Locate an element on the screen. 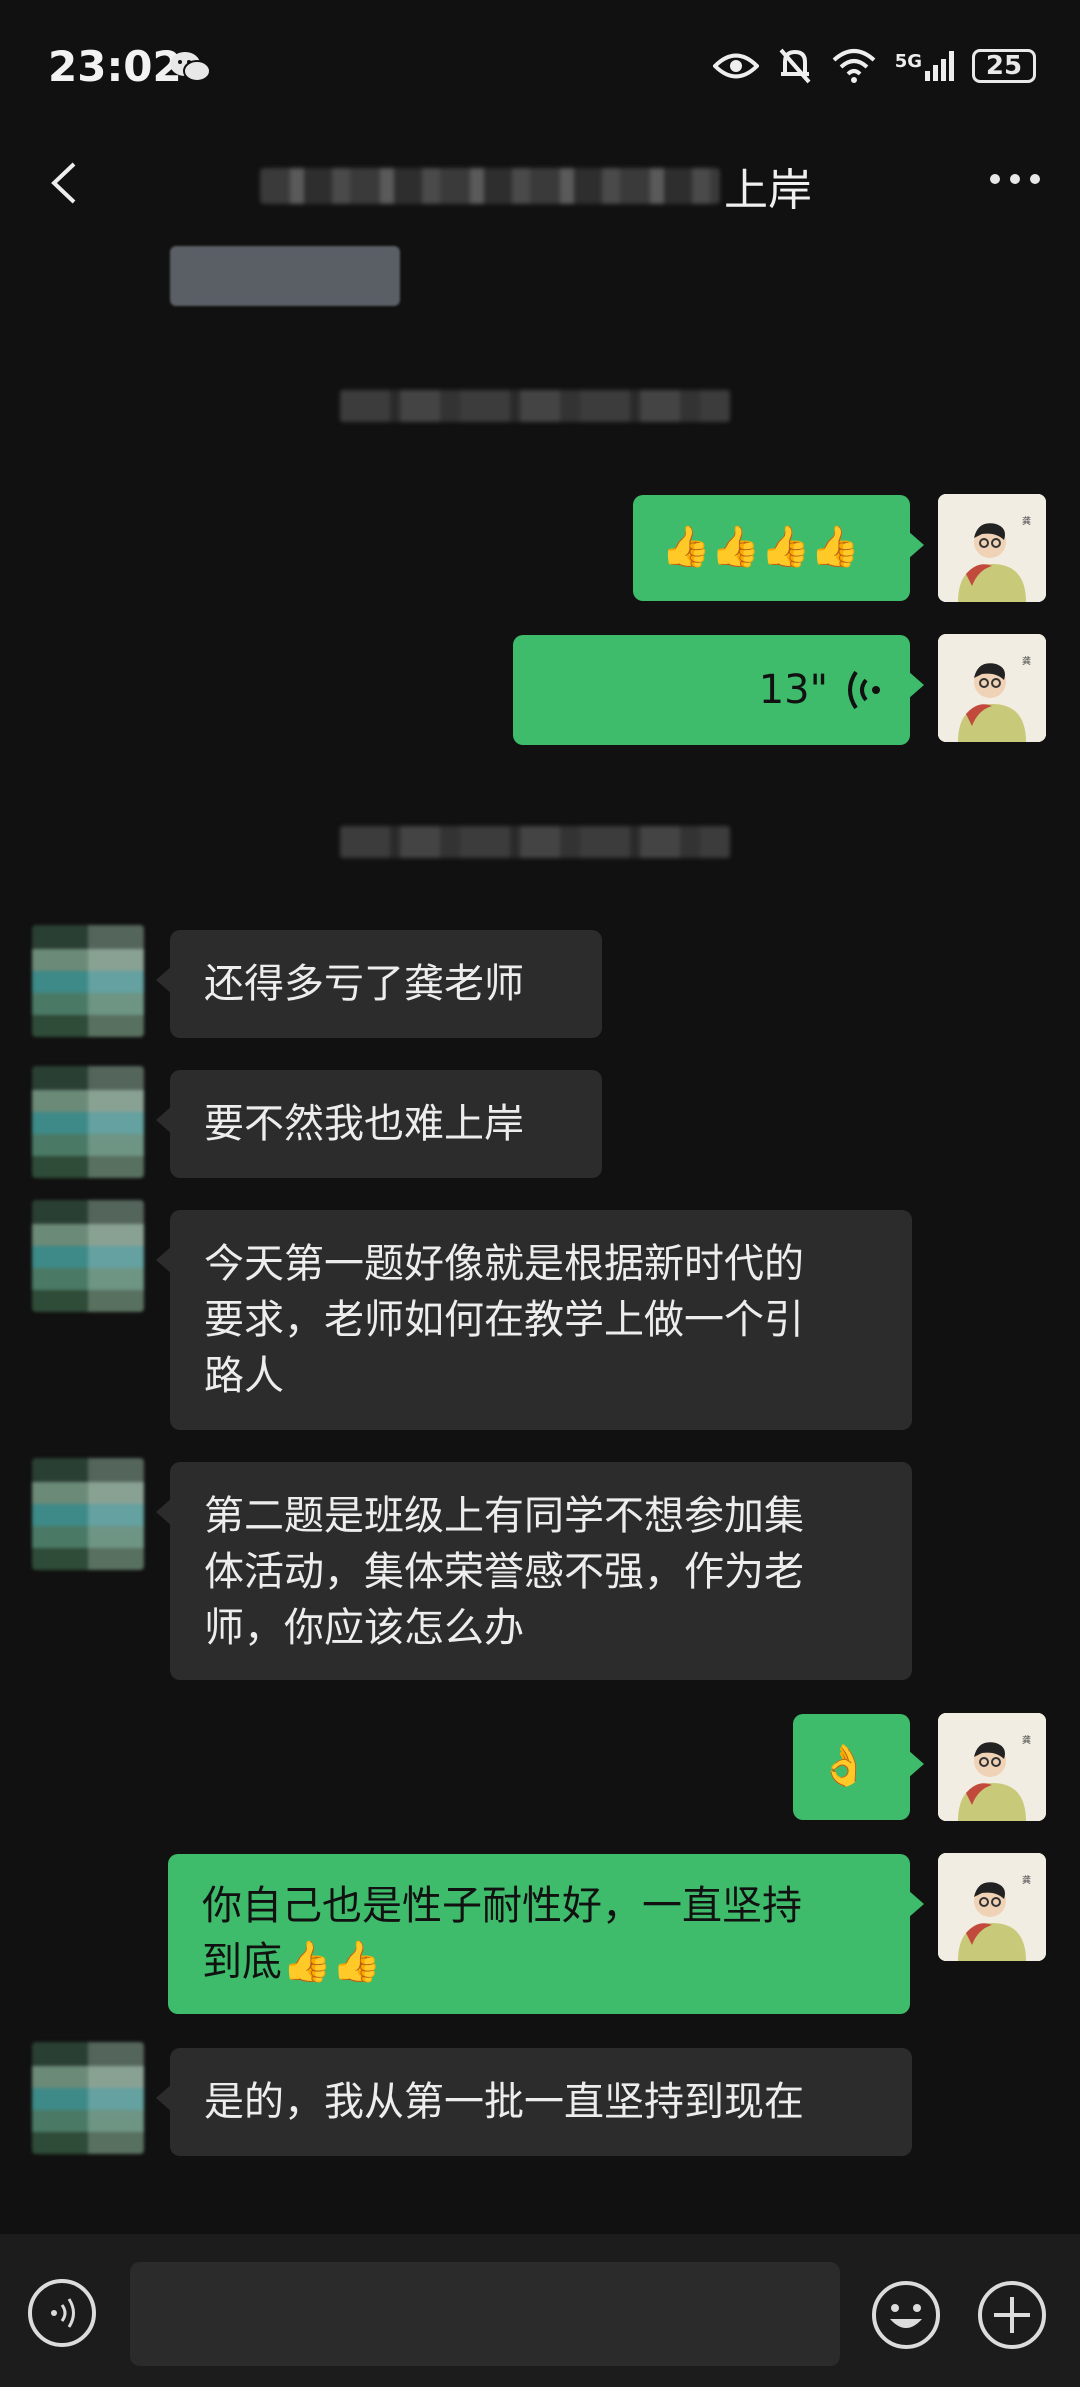 Image resolution: width=1080 pixels, height=2387 pixels. voice-icon is located at coordinates (63, 2313).